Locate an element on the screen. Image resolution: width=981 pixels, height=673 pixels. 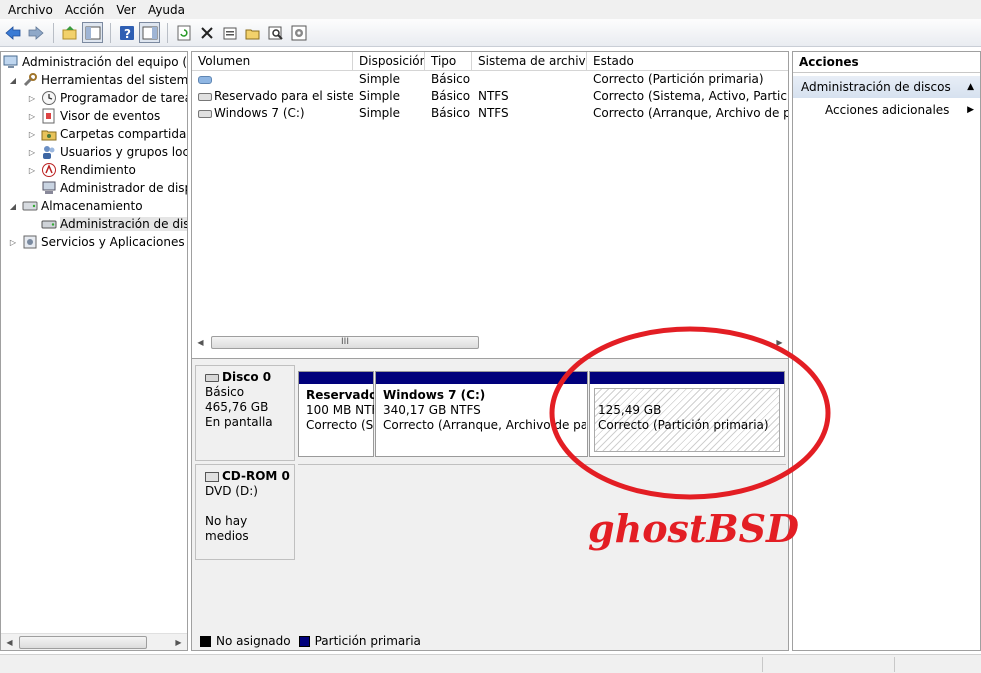
users-icon is located at coordinates (49, 152).